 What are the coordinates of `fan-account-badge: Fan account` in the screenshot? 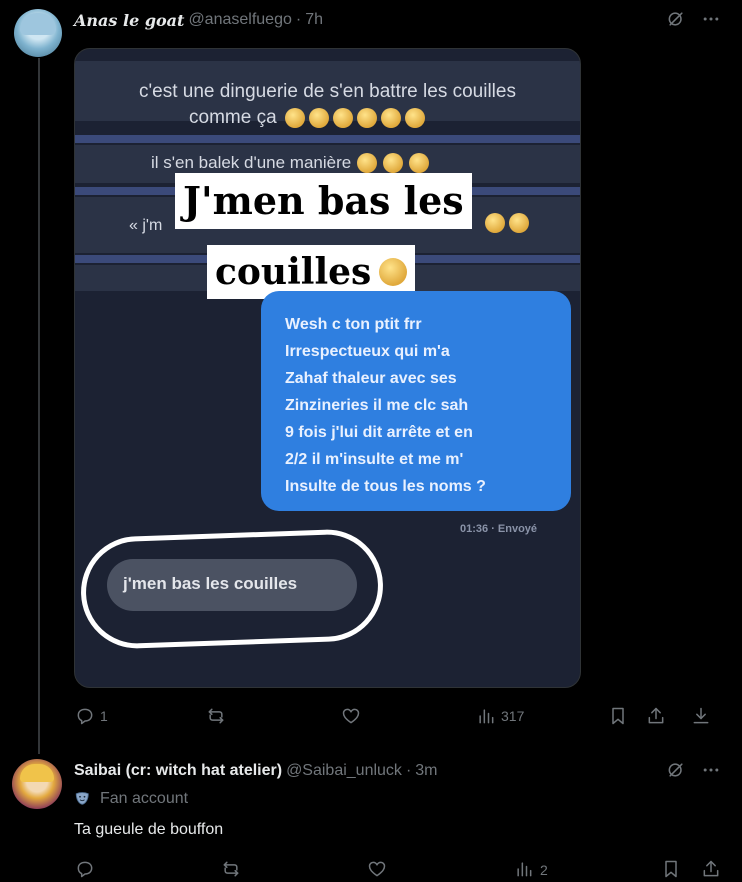 It's located at (131, 799).